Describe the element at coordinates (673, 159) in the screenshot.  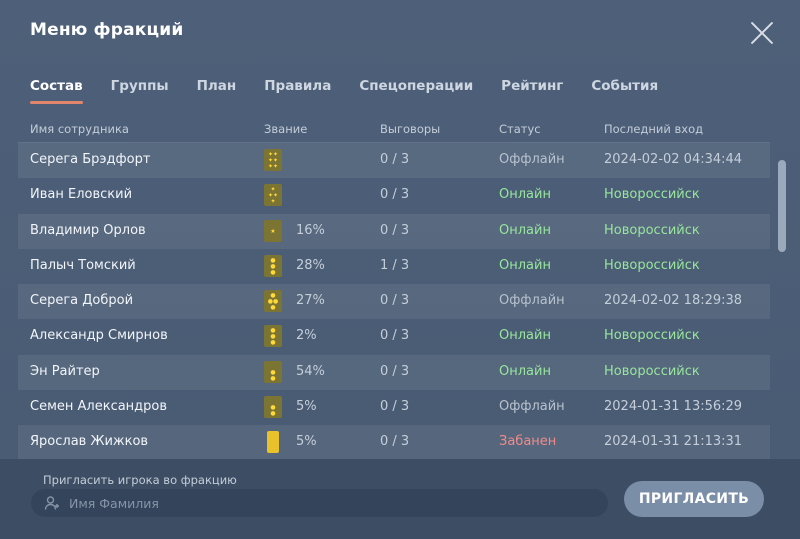
I see `last-login: 2024-02-02 04:34:44` at that location.